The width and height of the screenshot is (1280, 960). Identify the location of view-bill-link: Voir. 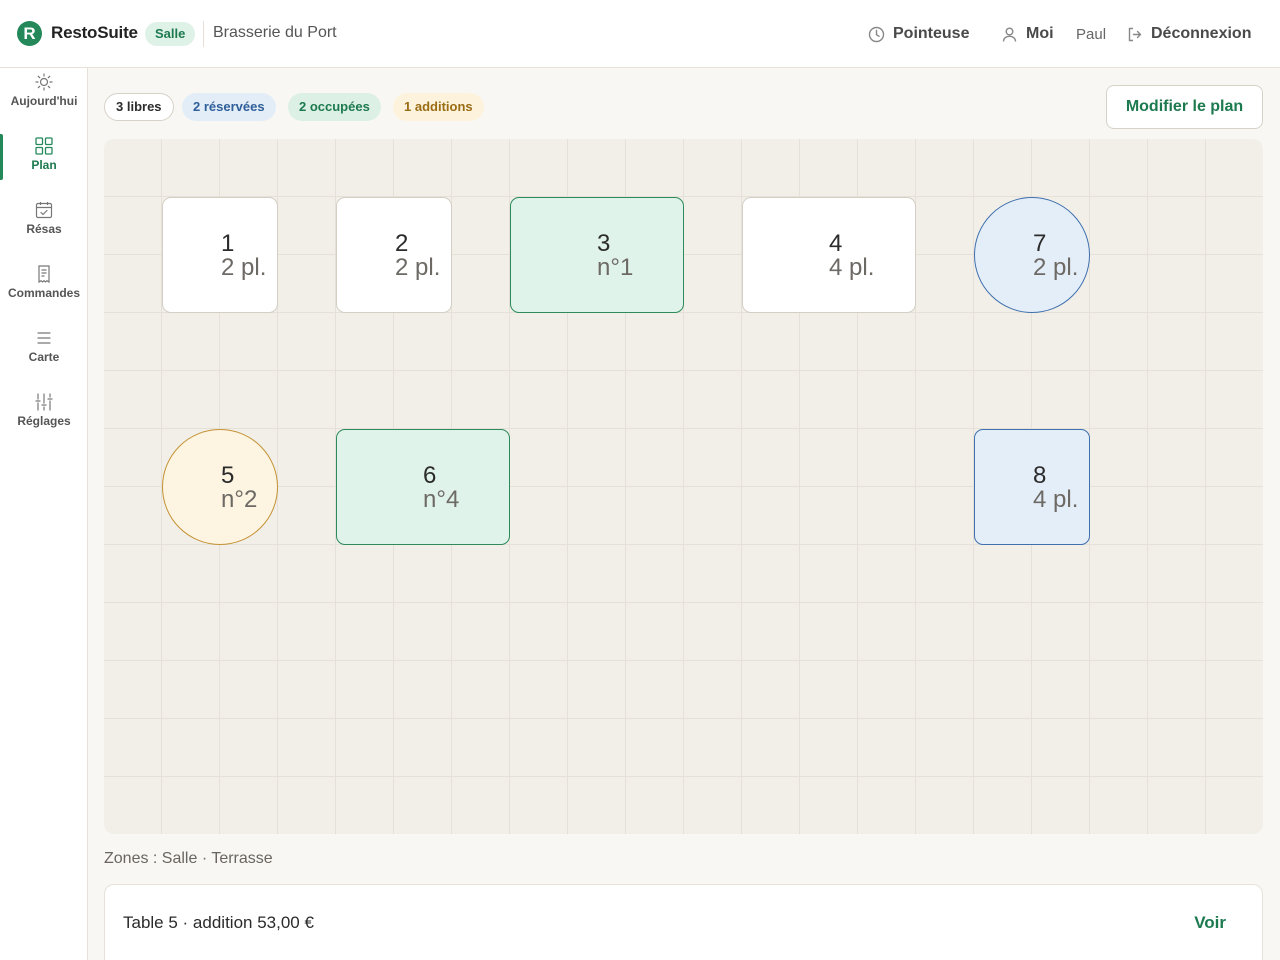
(1210, 923).